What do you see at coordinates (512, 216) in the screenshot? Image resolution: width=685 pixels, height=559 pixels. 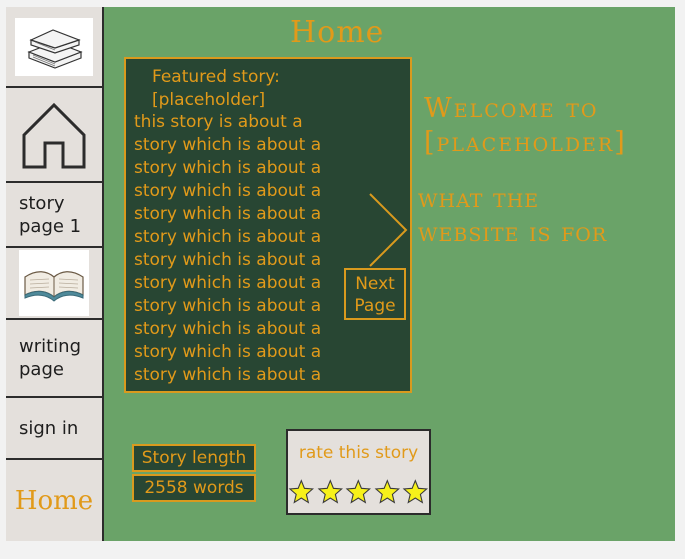 I see `website-purpose: what the website is for` at bounding box center [512, 216].